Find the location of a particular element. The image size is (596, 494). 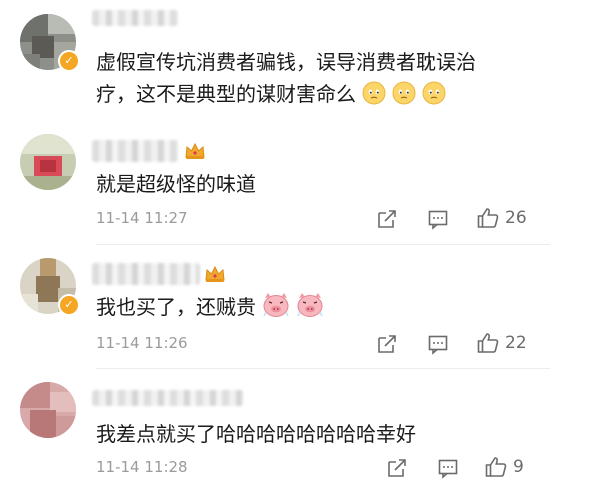

comment-text: 我差点就买了哈哈哈哈哈哈哈哈幸好 is located at coordinates (256, 434).